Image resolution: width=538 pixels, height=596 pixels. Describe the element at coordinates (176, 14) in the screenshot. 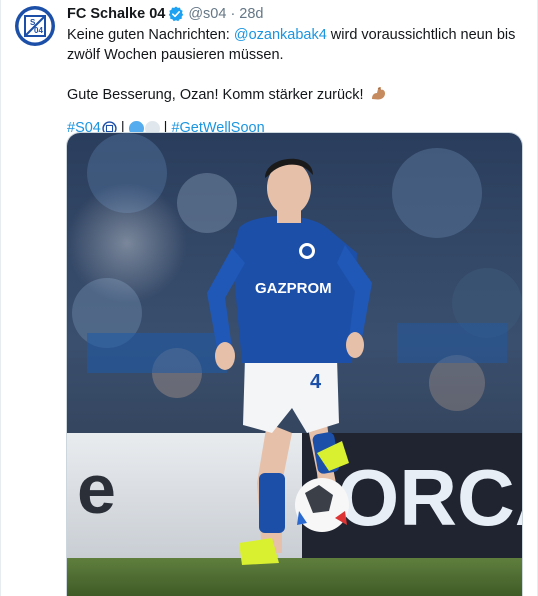

I see `verified-badge-icon` at that location.